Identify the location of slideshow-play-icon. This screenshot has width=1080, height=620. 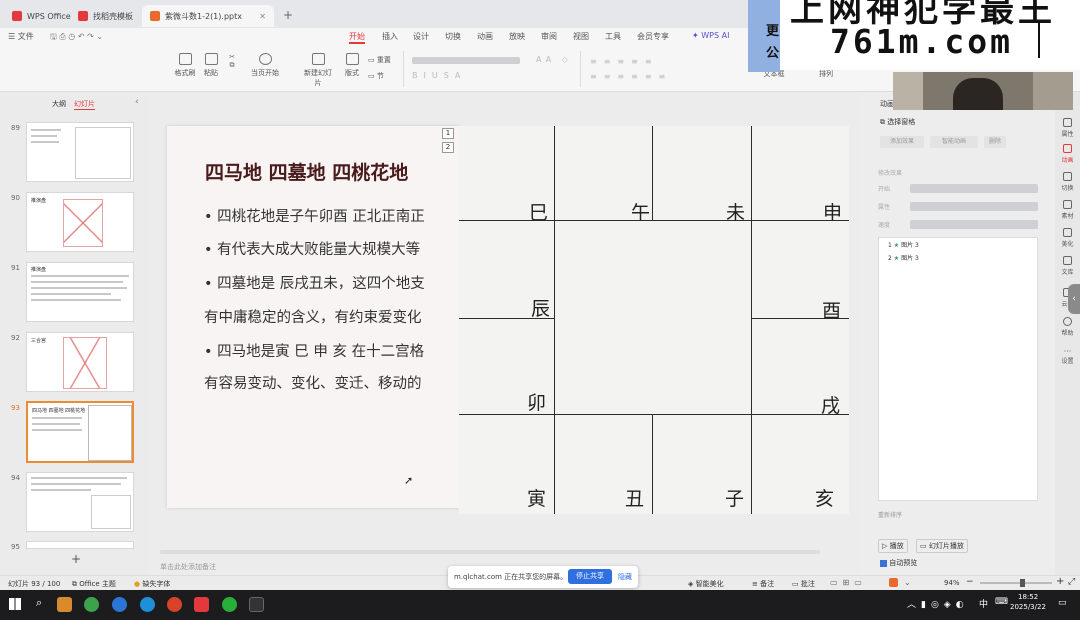
(893, 582).